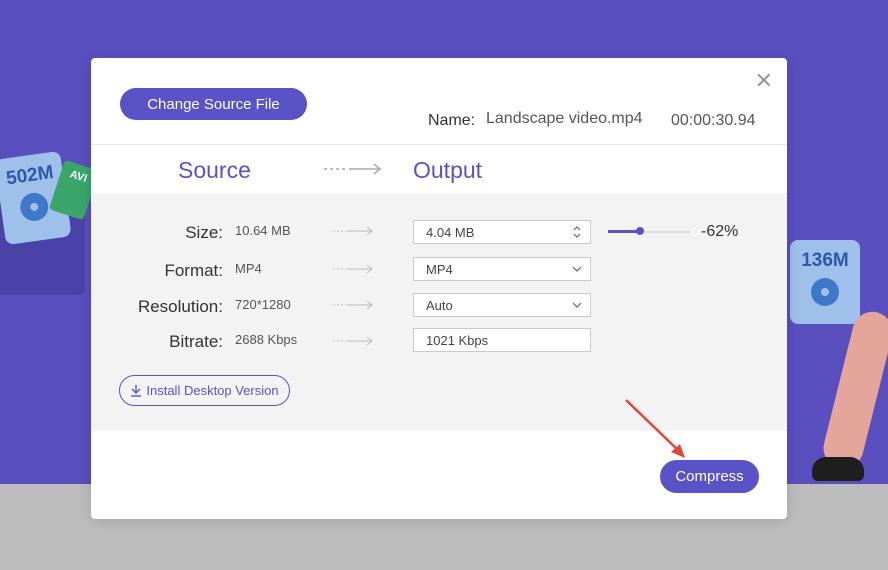  What do you see at coordinates (457, 340) in the screenshot?
I see `output-bitrate-value: 1021 Kbps` at bounding box center [457, 340].